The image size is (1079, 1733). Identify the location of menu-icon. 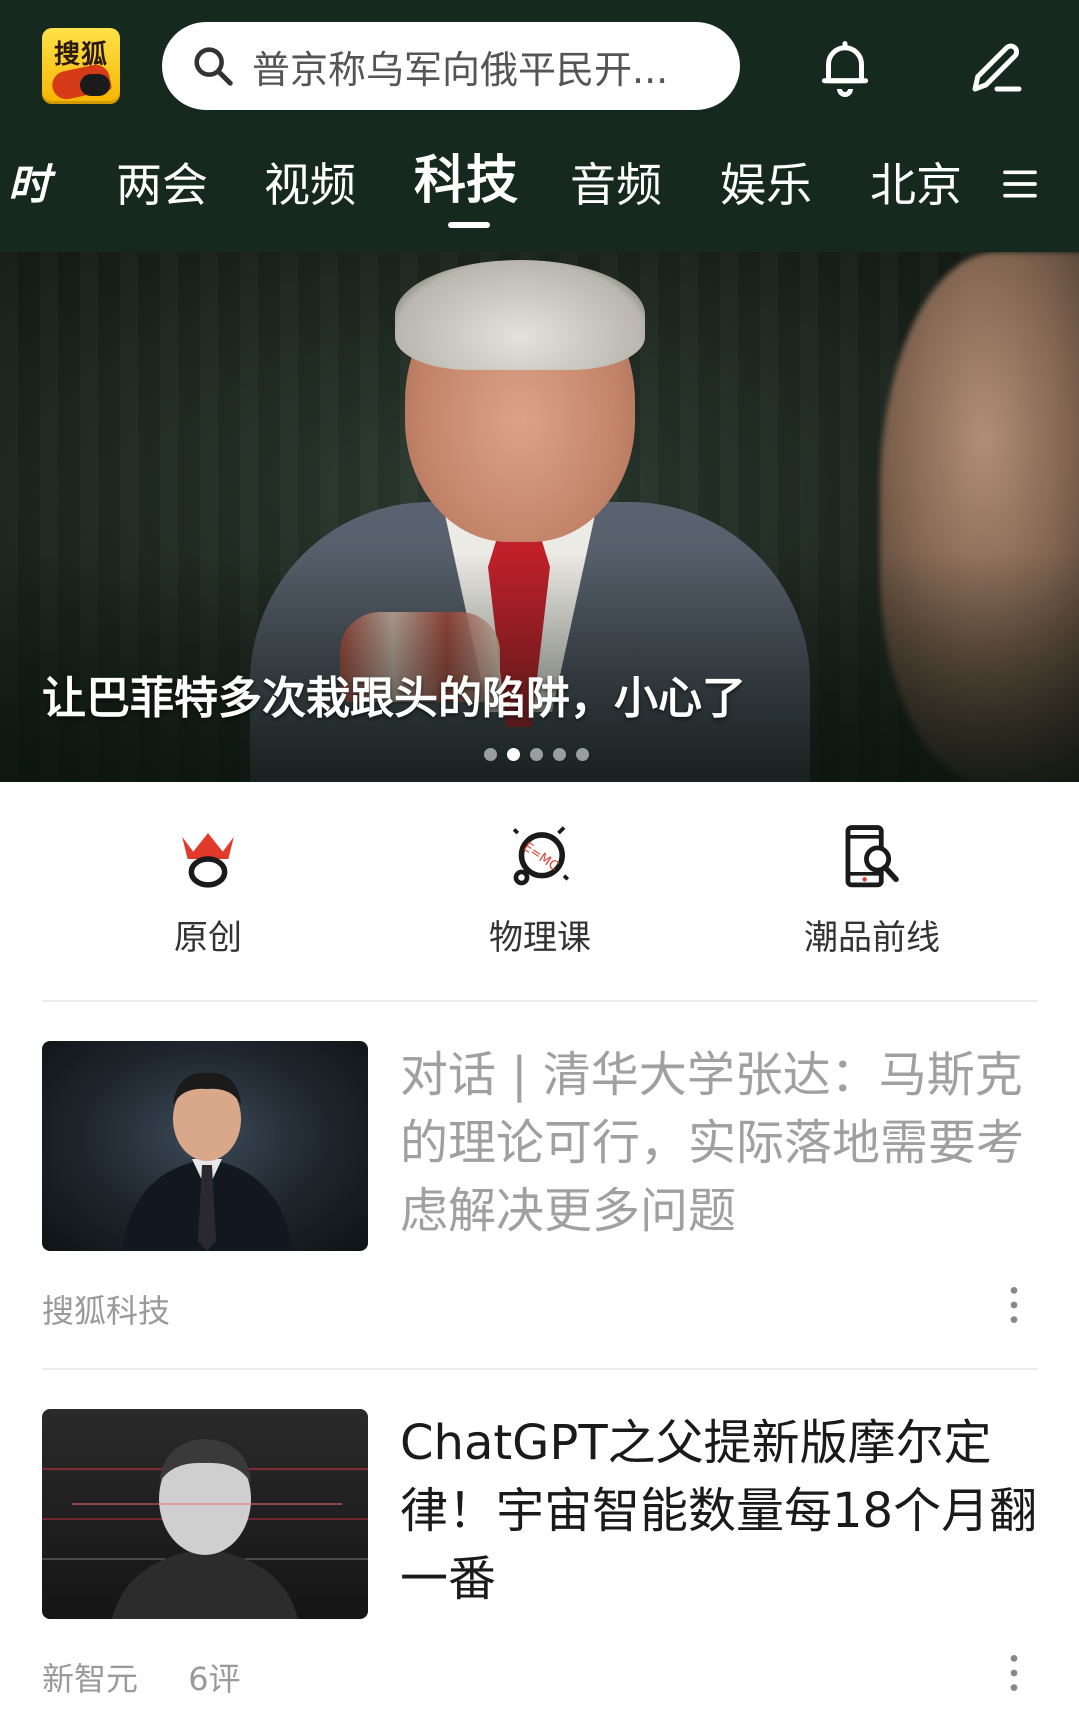
(1020, 184).